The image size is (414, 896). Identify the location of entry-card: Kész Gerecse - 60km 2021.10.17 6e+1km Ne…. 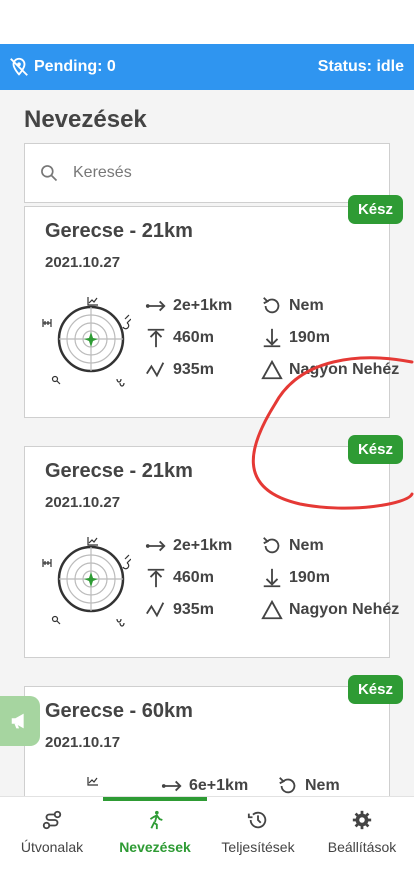
(213, 735).